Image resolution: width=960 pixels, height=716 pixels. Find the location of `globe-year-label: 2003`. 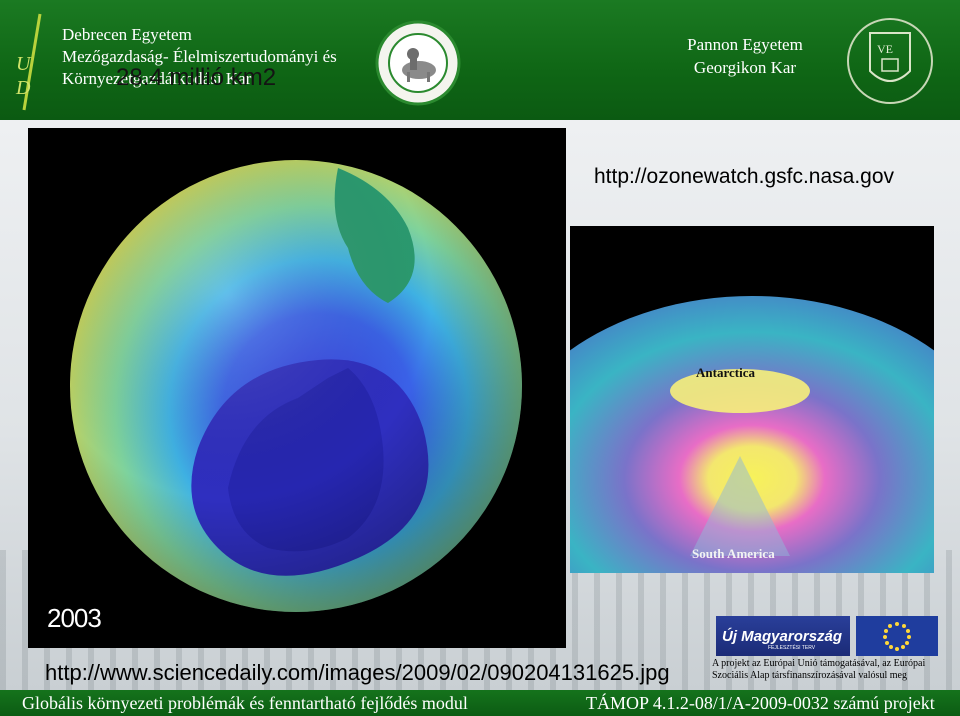

globe-year-label: 2003 is located at coordinates (74, 618).